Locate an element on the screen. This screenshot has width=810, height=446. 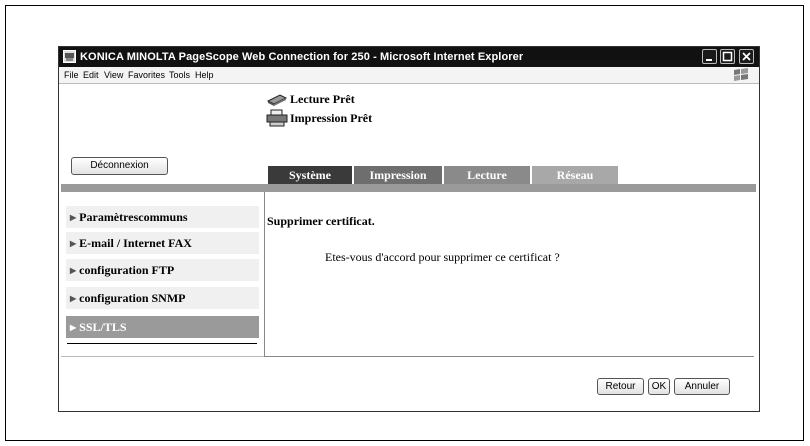
minimize-button is located at coordinates (709, 56).